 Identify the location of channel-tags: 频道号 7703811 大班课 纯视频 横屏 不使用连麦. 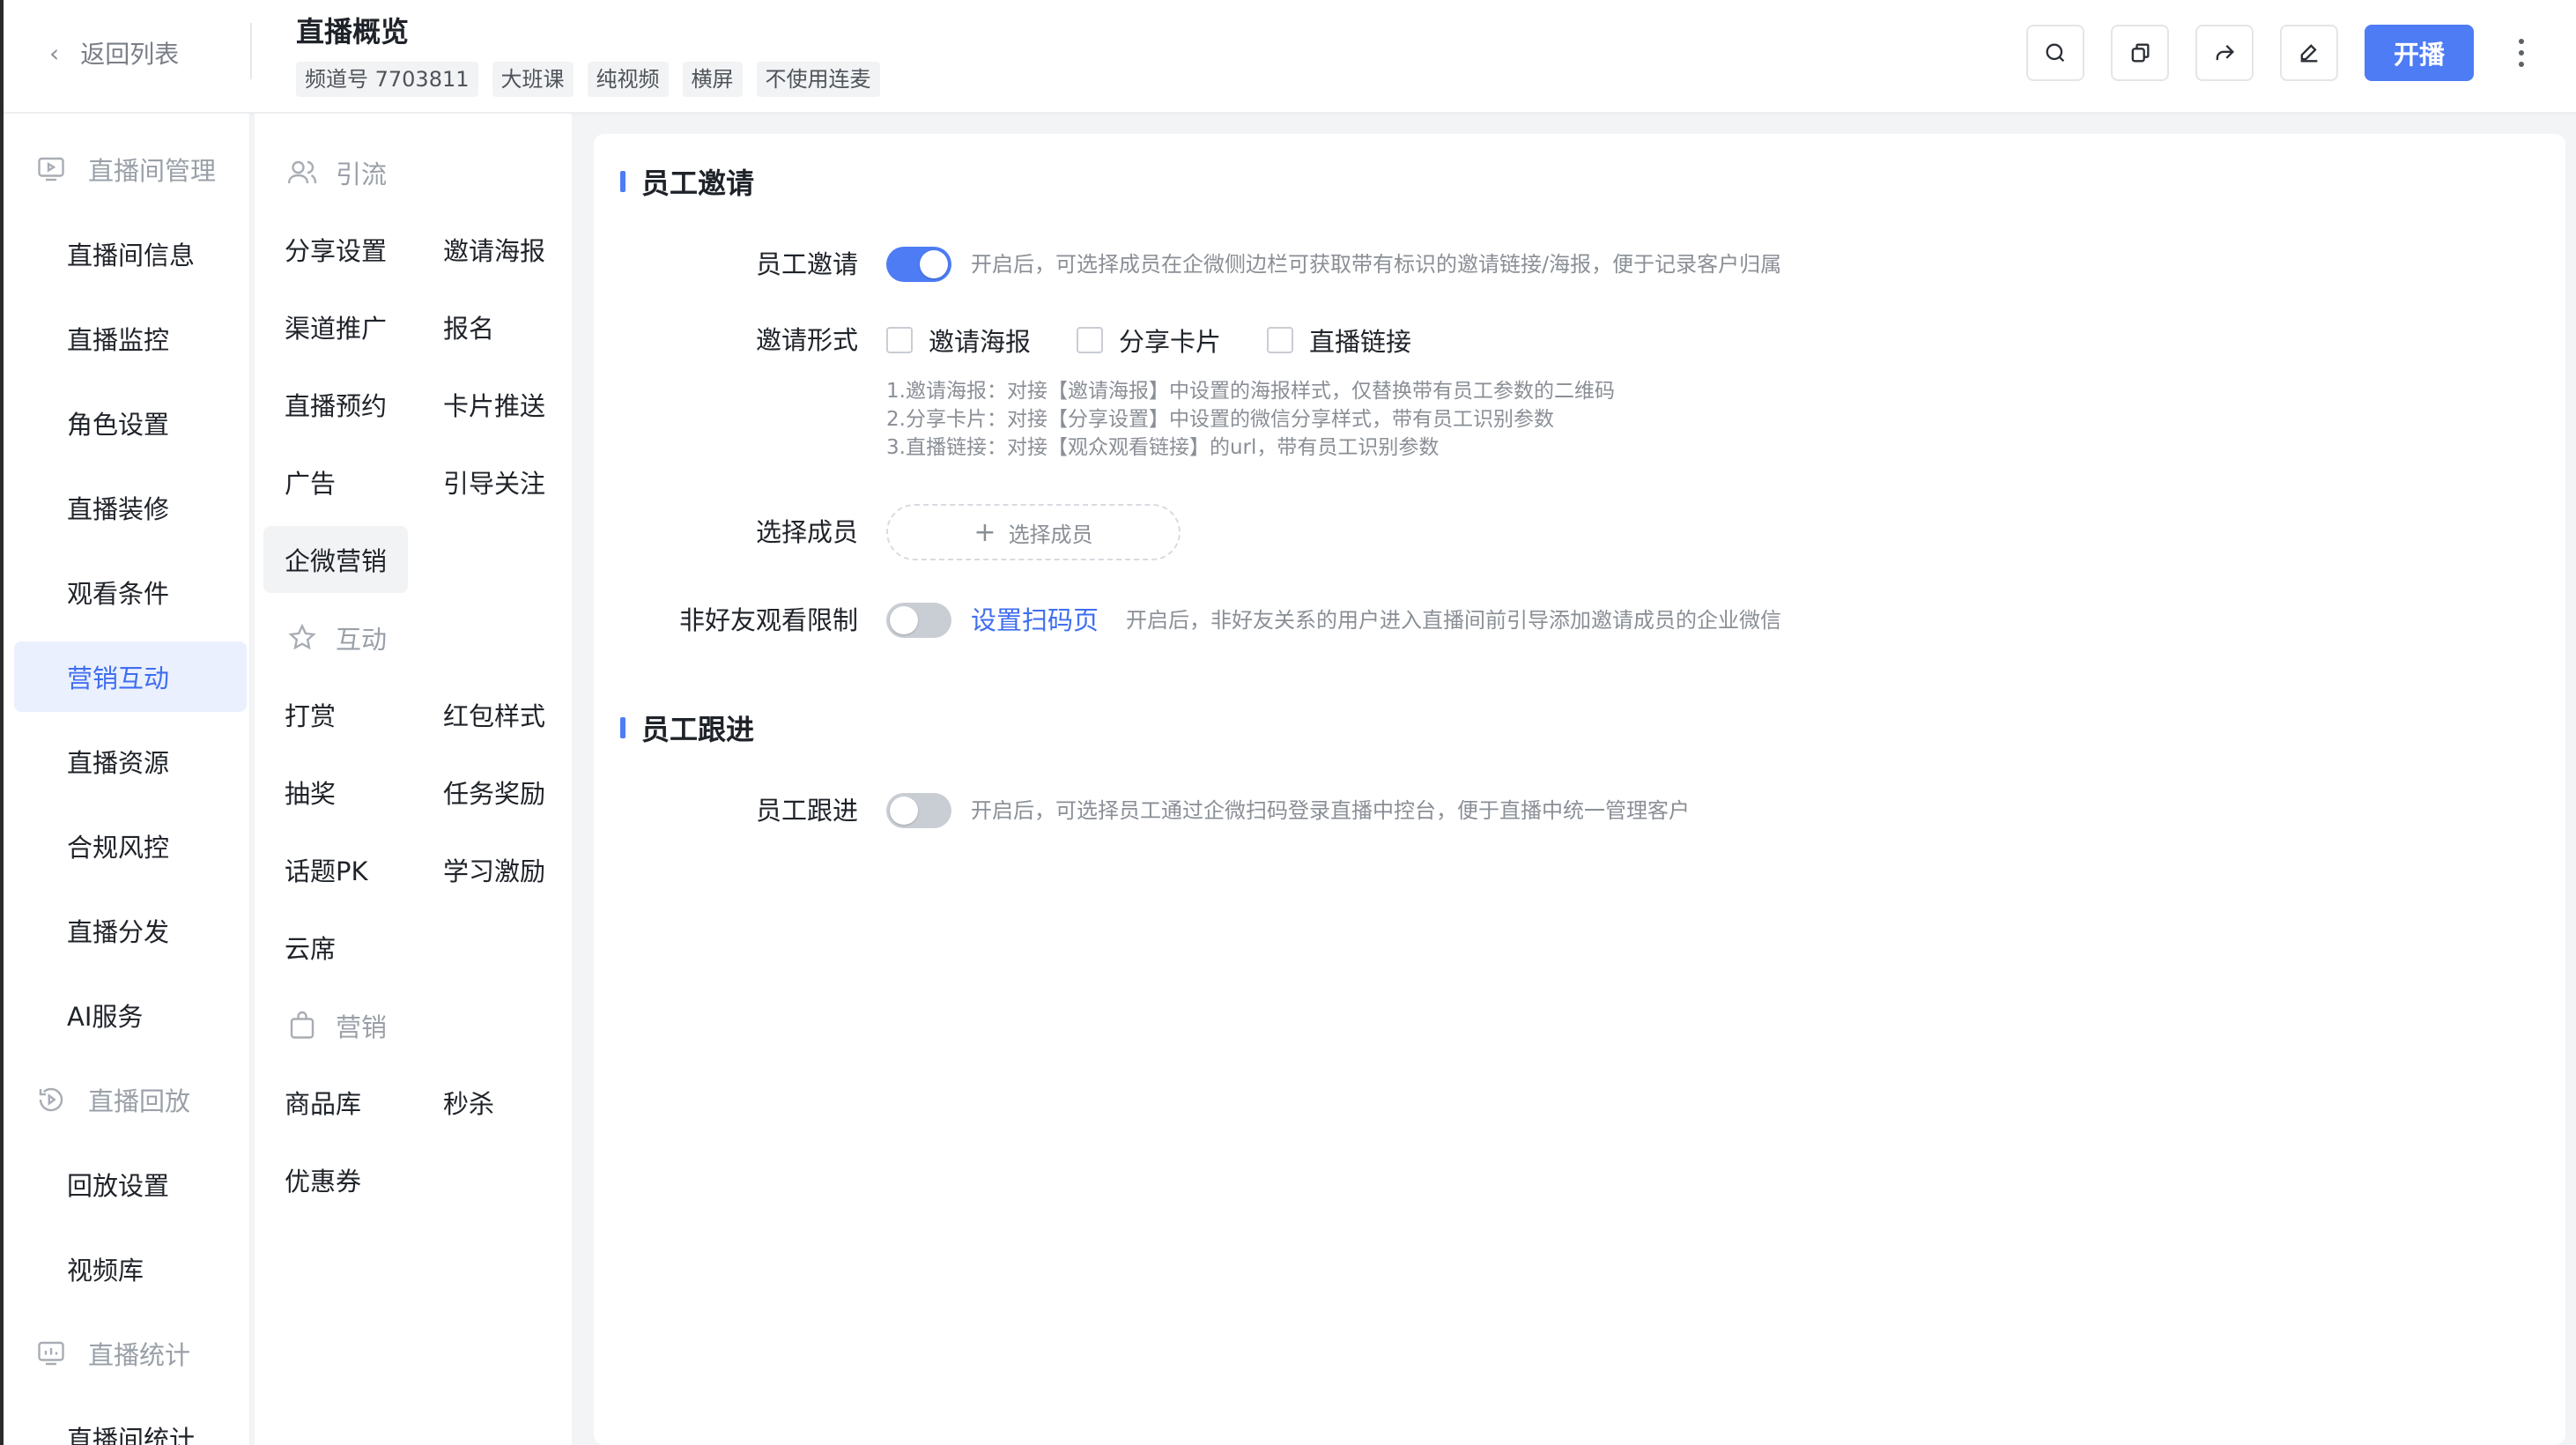
(588, 79).